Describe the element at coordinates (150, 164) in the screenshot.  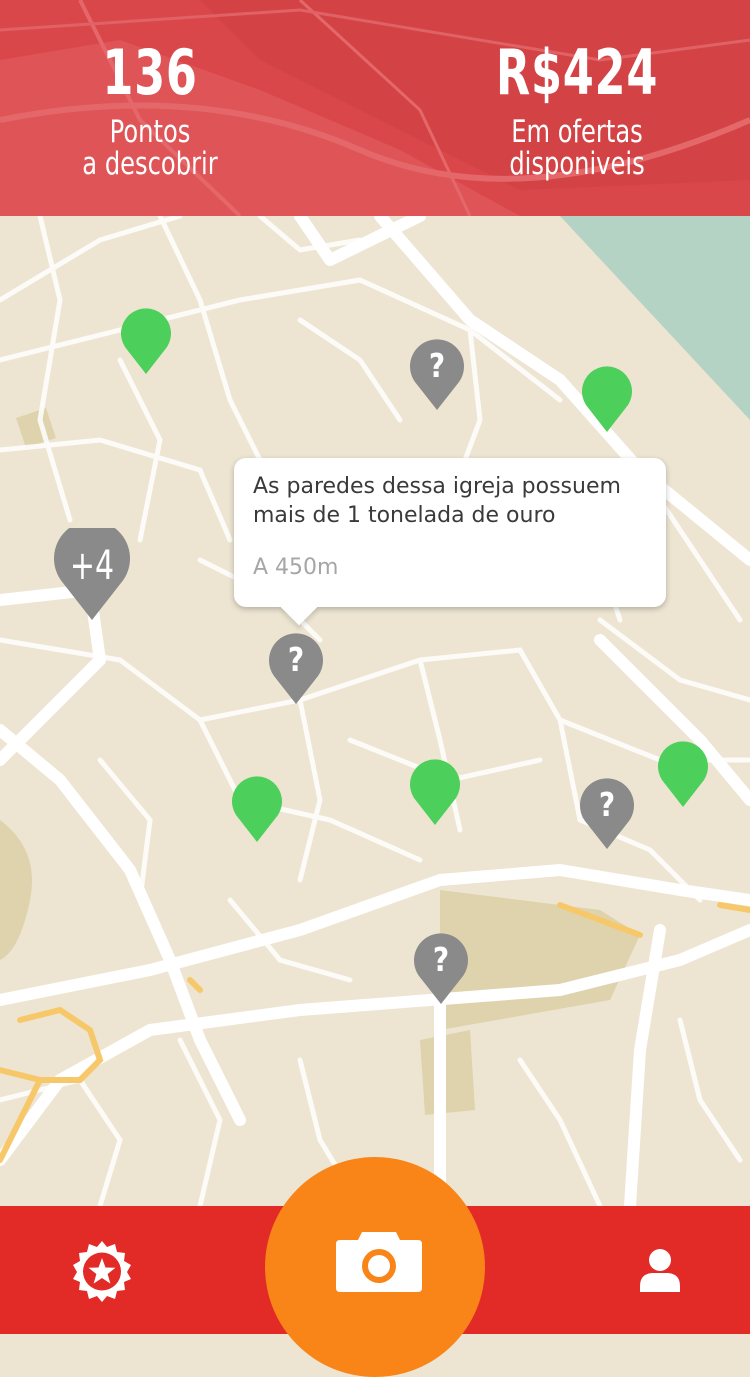
I see `points-label-line2: a descobrir` at that location.